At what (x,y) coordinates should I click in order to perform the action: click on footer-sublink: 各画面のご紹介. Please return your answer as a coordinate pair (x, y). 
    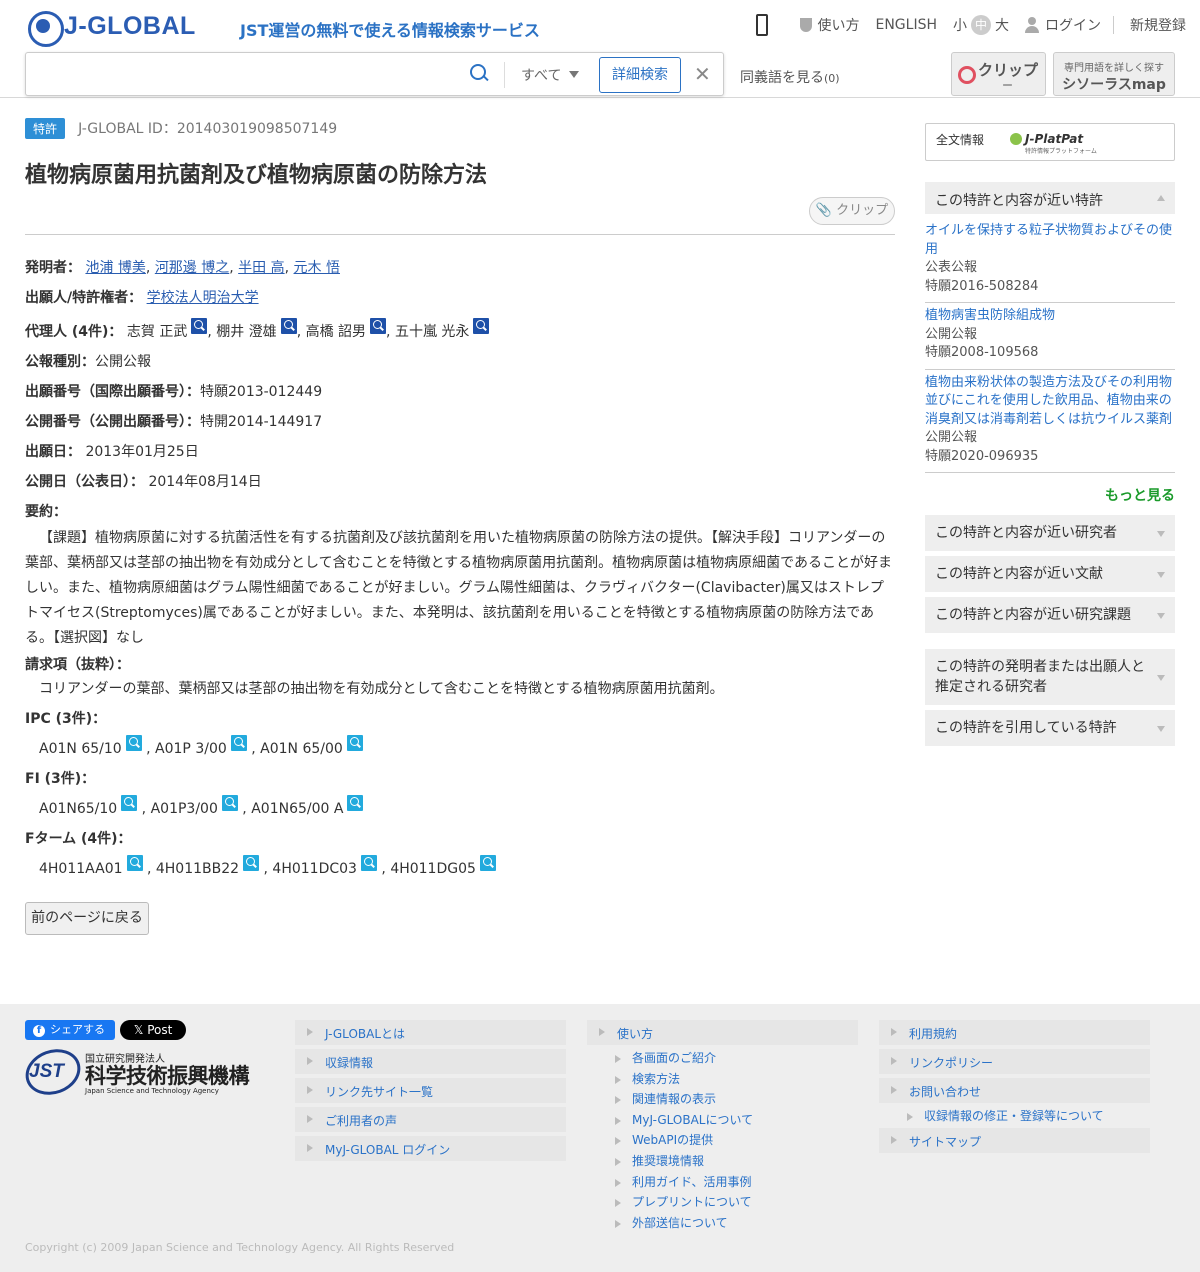
    Looking at the image, I should click on (722, 1059).